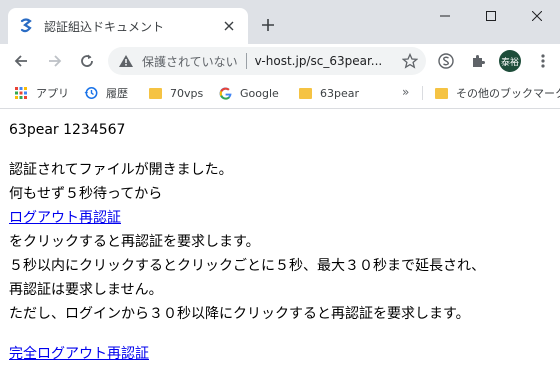 This screenshot has height=370, width=560. I want to click on profile-avatar: 泰裕, so click(510, 61).